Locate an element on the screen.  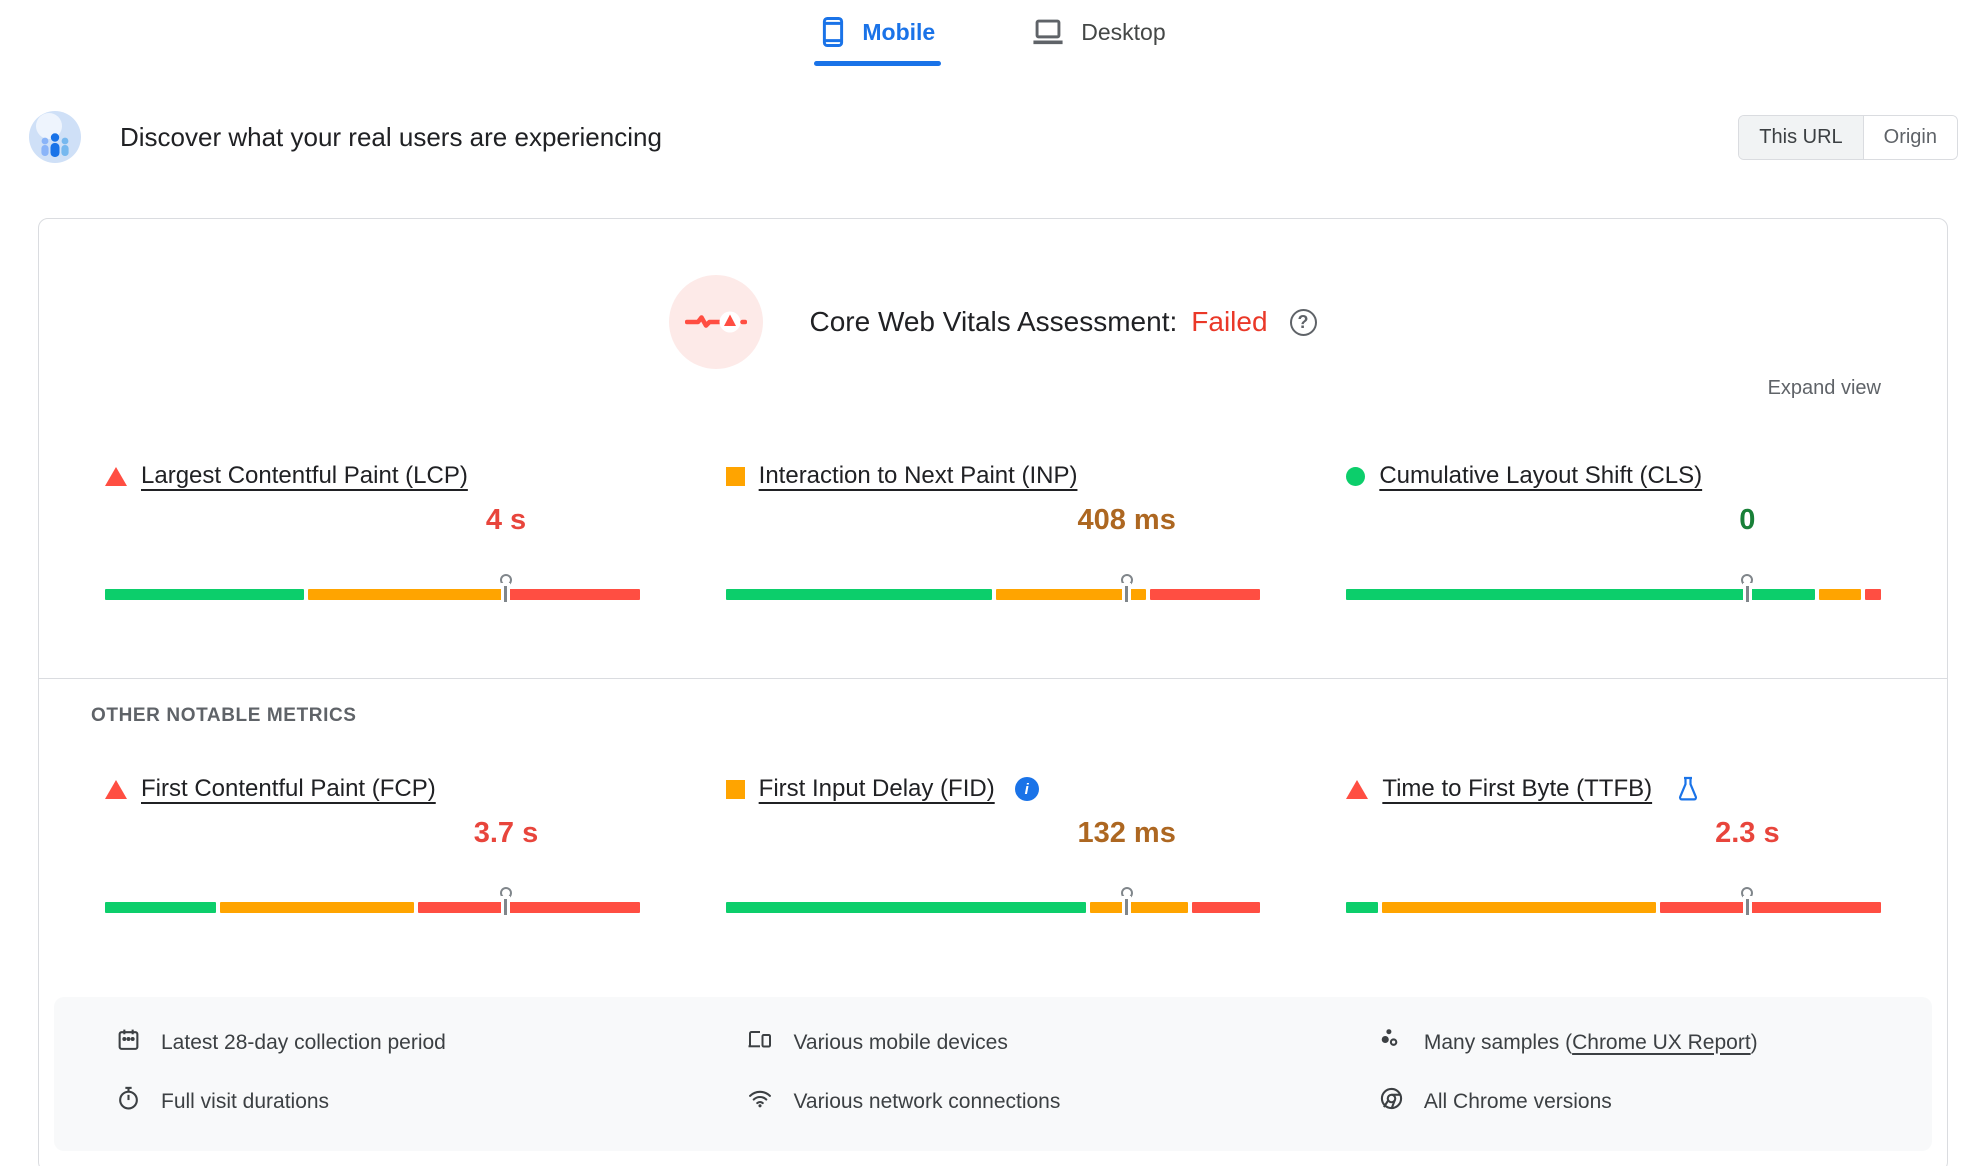
lcp-label-link: Largest Contentful Paint (LCP) is located at coordinates (304, 476).